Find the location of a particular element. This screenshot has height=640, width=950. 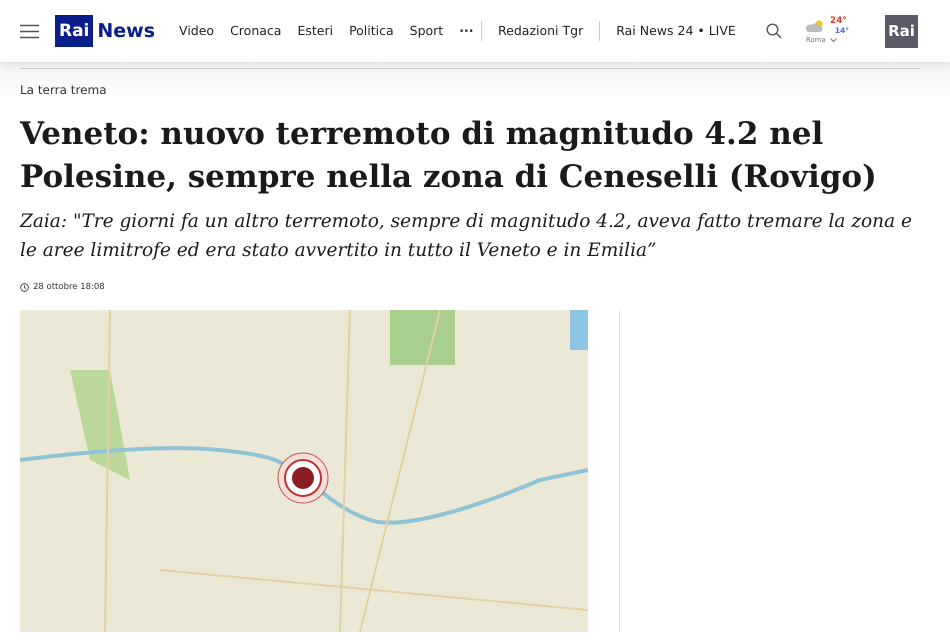

publish-date: 28 ottobre 18:08 is located at coordinates (69, 287).